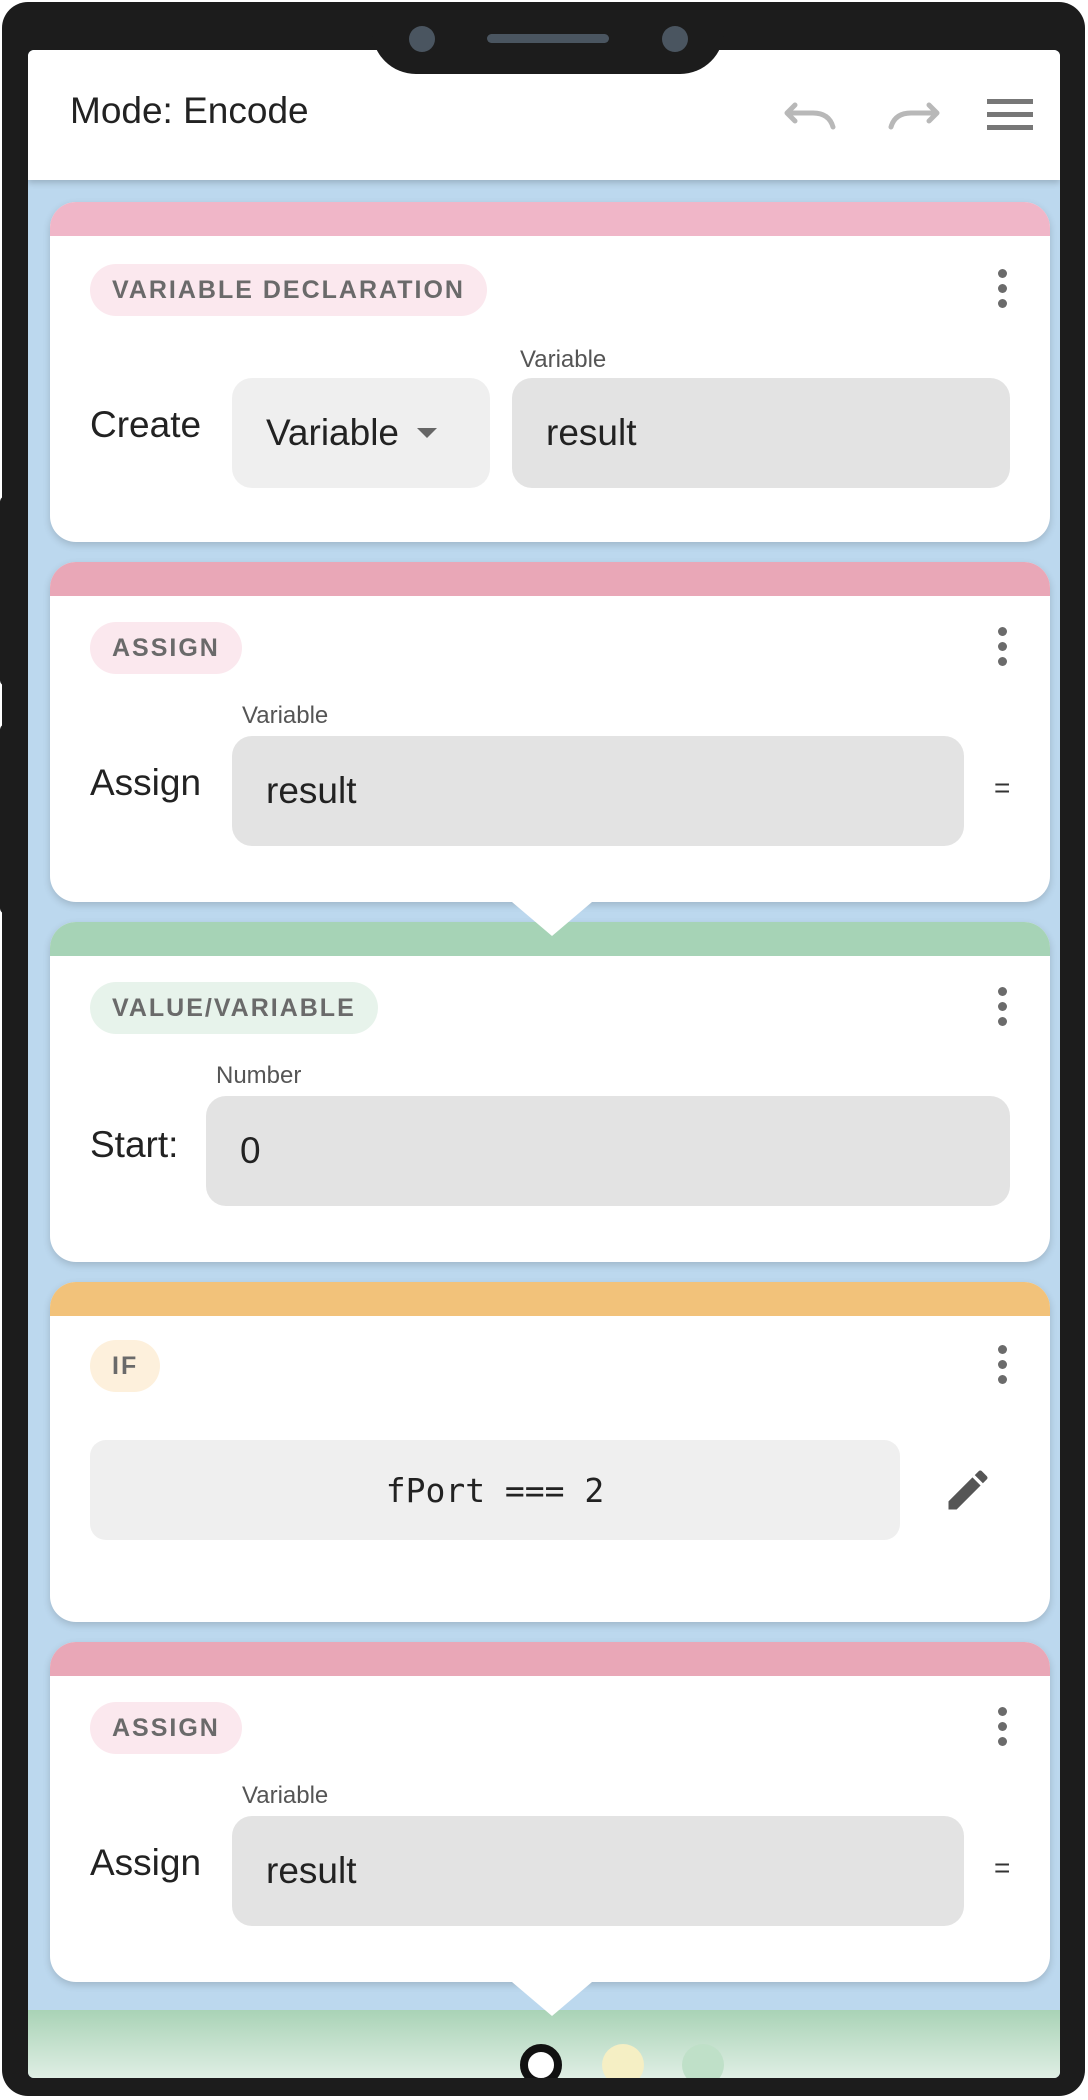  I want to click on if-block: IF fPort === 2, so click(550, 1452).